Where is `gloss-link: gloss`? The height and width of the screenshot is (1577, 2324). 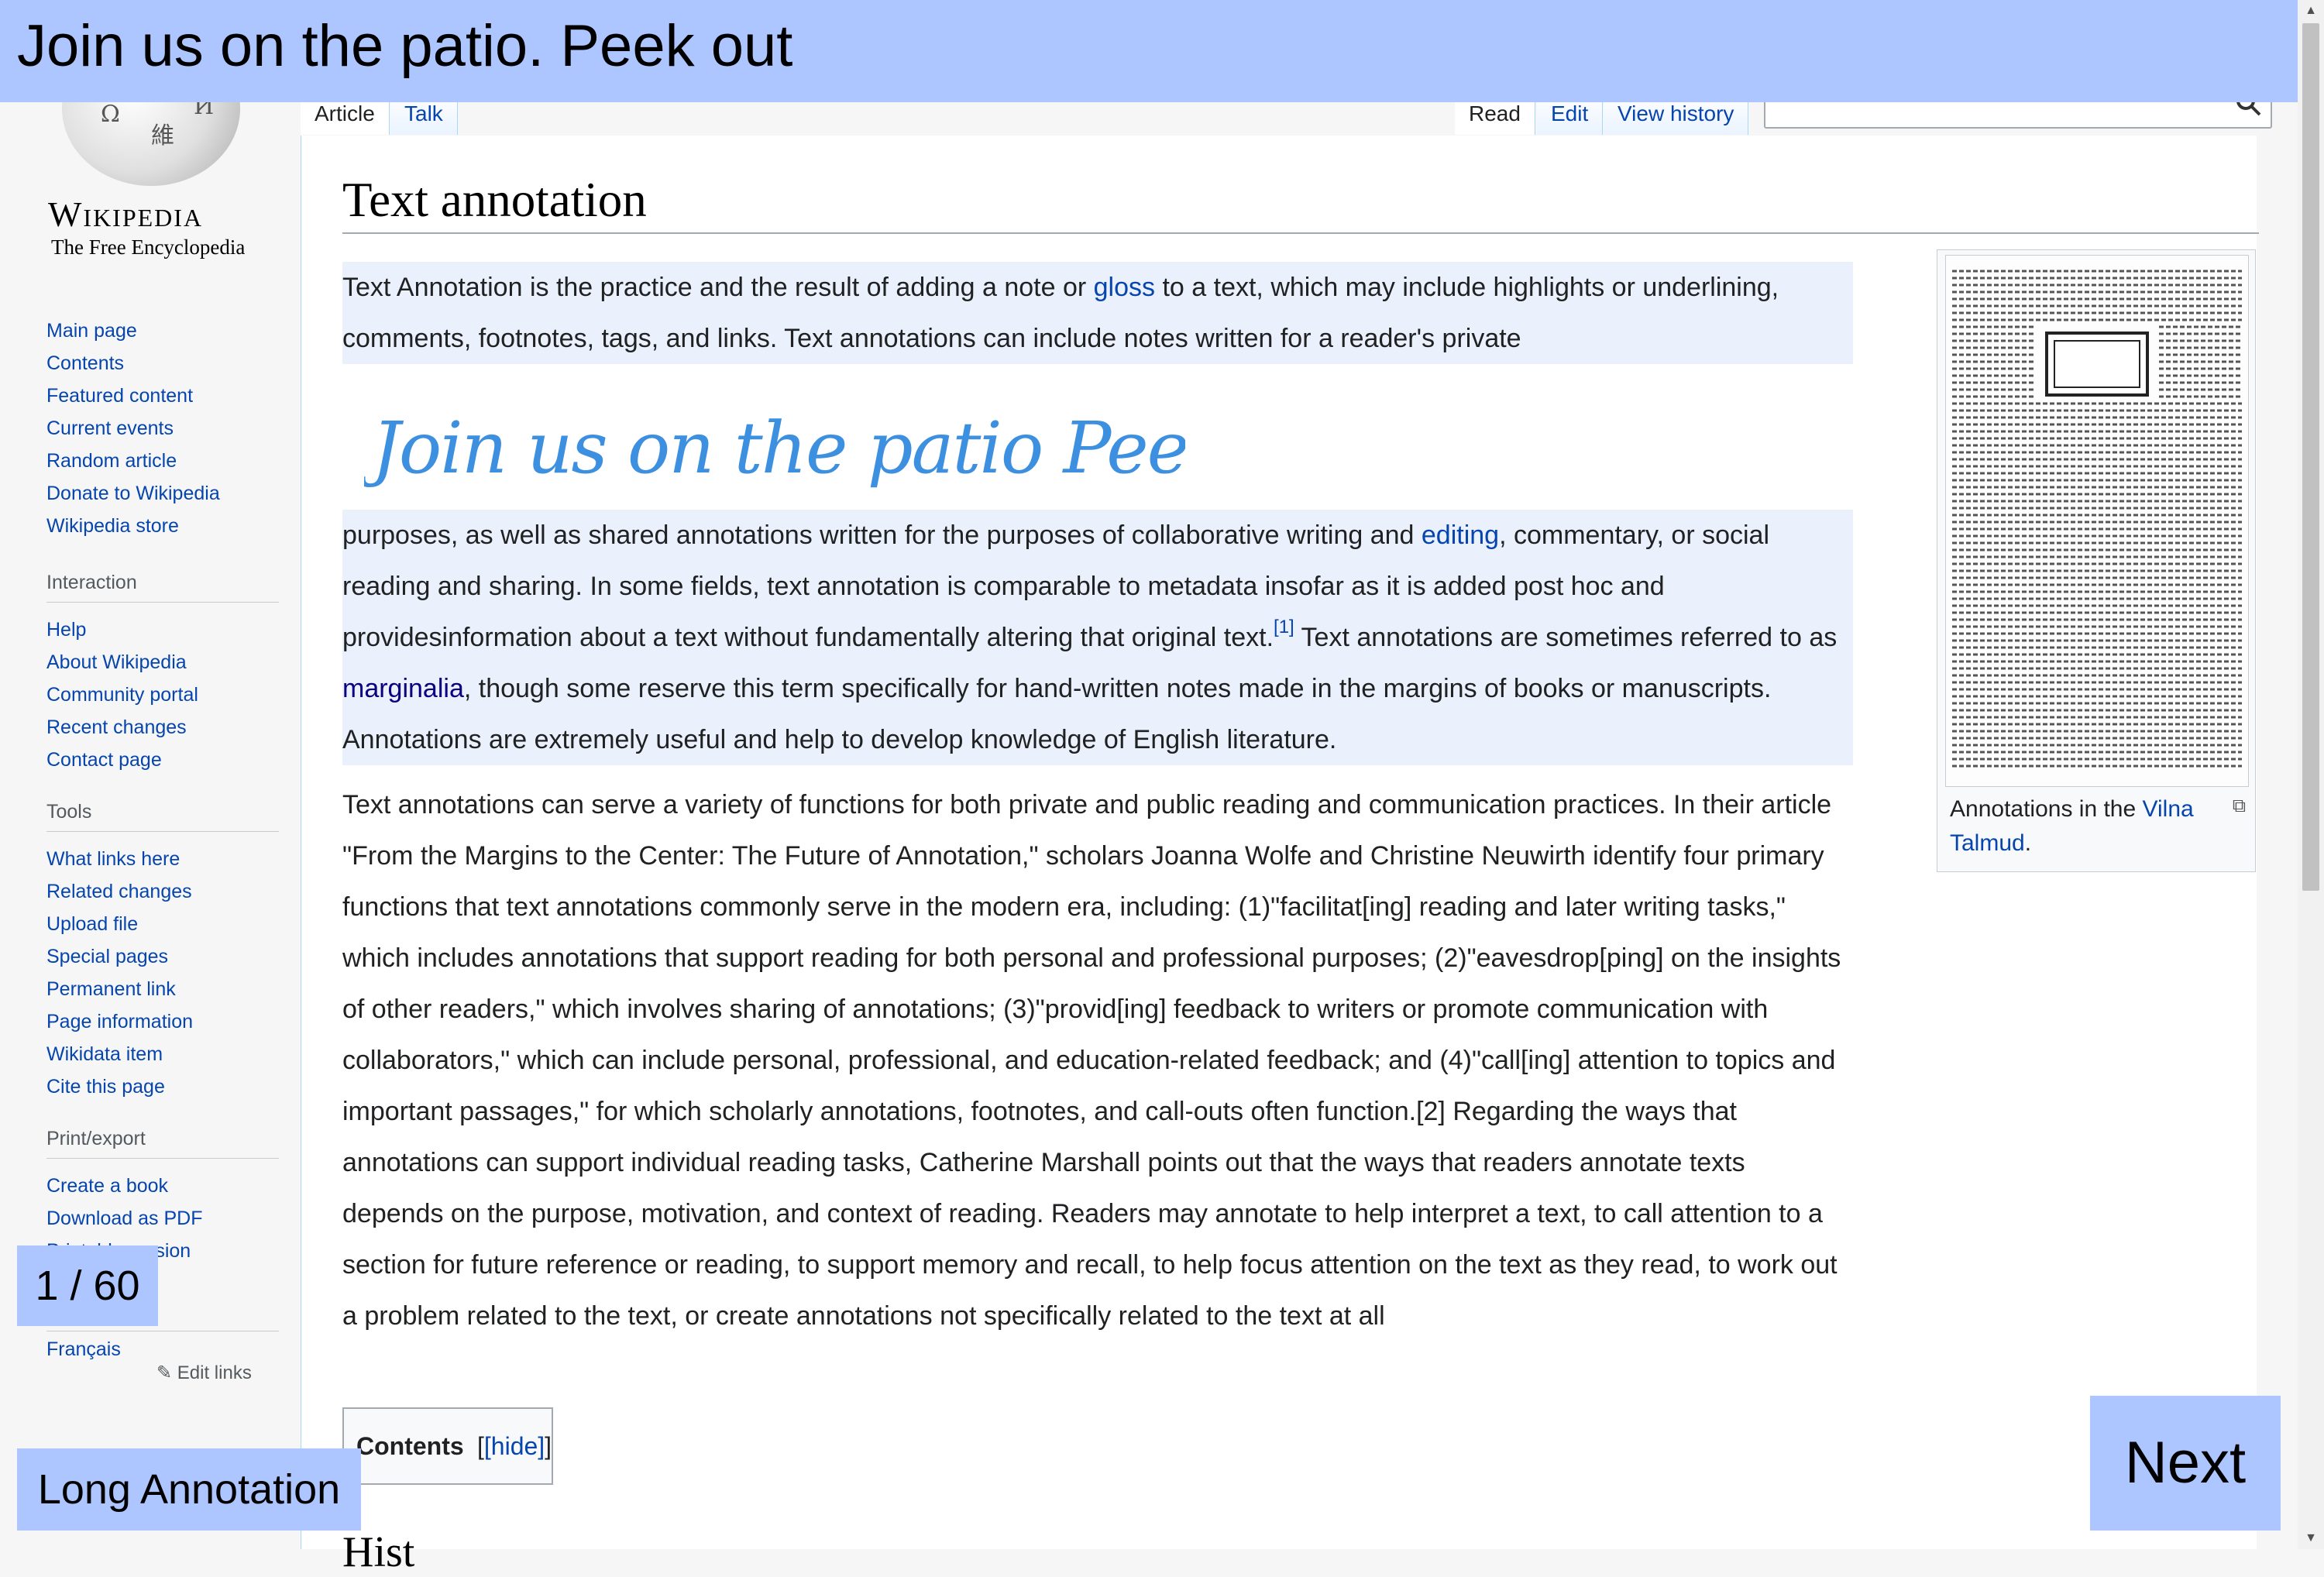
gloss-link: gloss is located at coordinates (1124, 287).